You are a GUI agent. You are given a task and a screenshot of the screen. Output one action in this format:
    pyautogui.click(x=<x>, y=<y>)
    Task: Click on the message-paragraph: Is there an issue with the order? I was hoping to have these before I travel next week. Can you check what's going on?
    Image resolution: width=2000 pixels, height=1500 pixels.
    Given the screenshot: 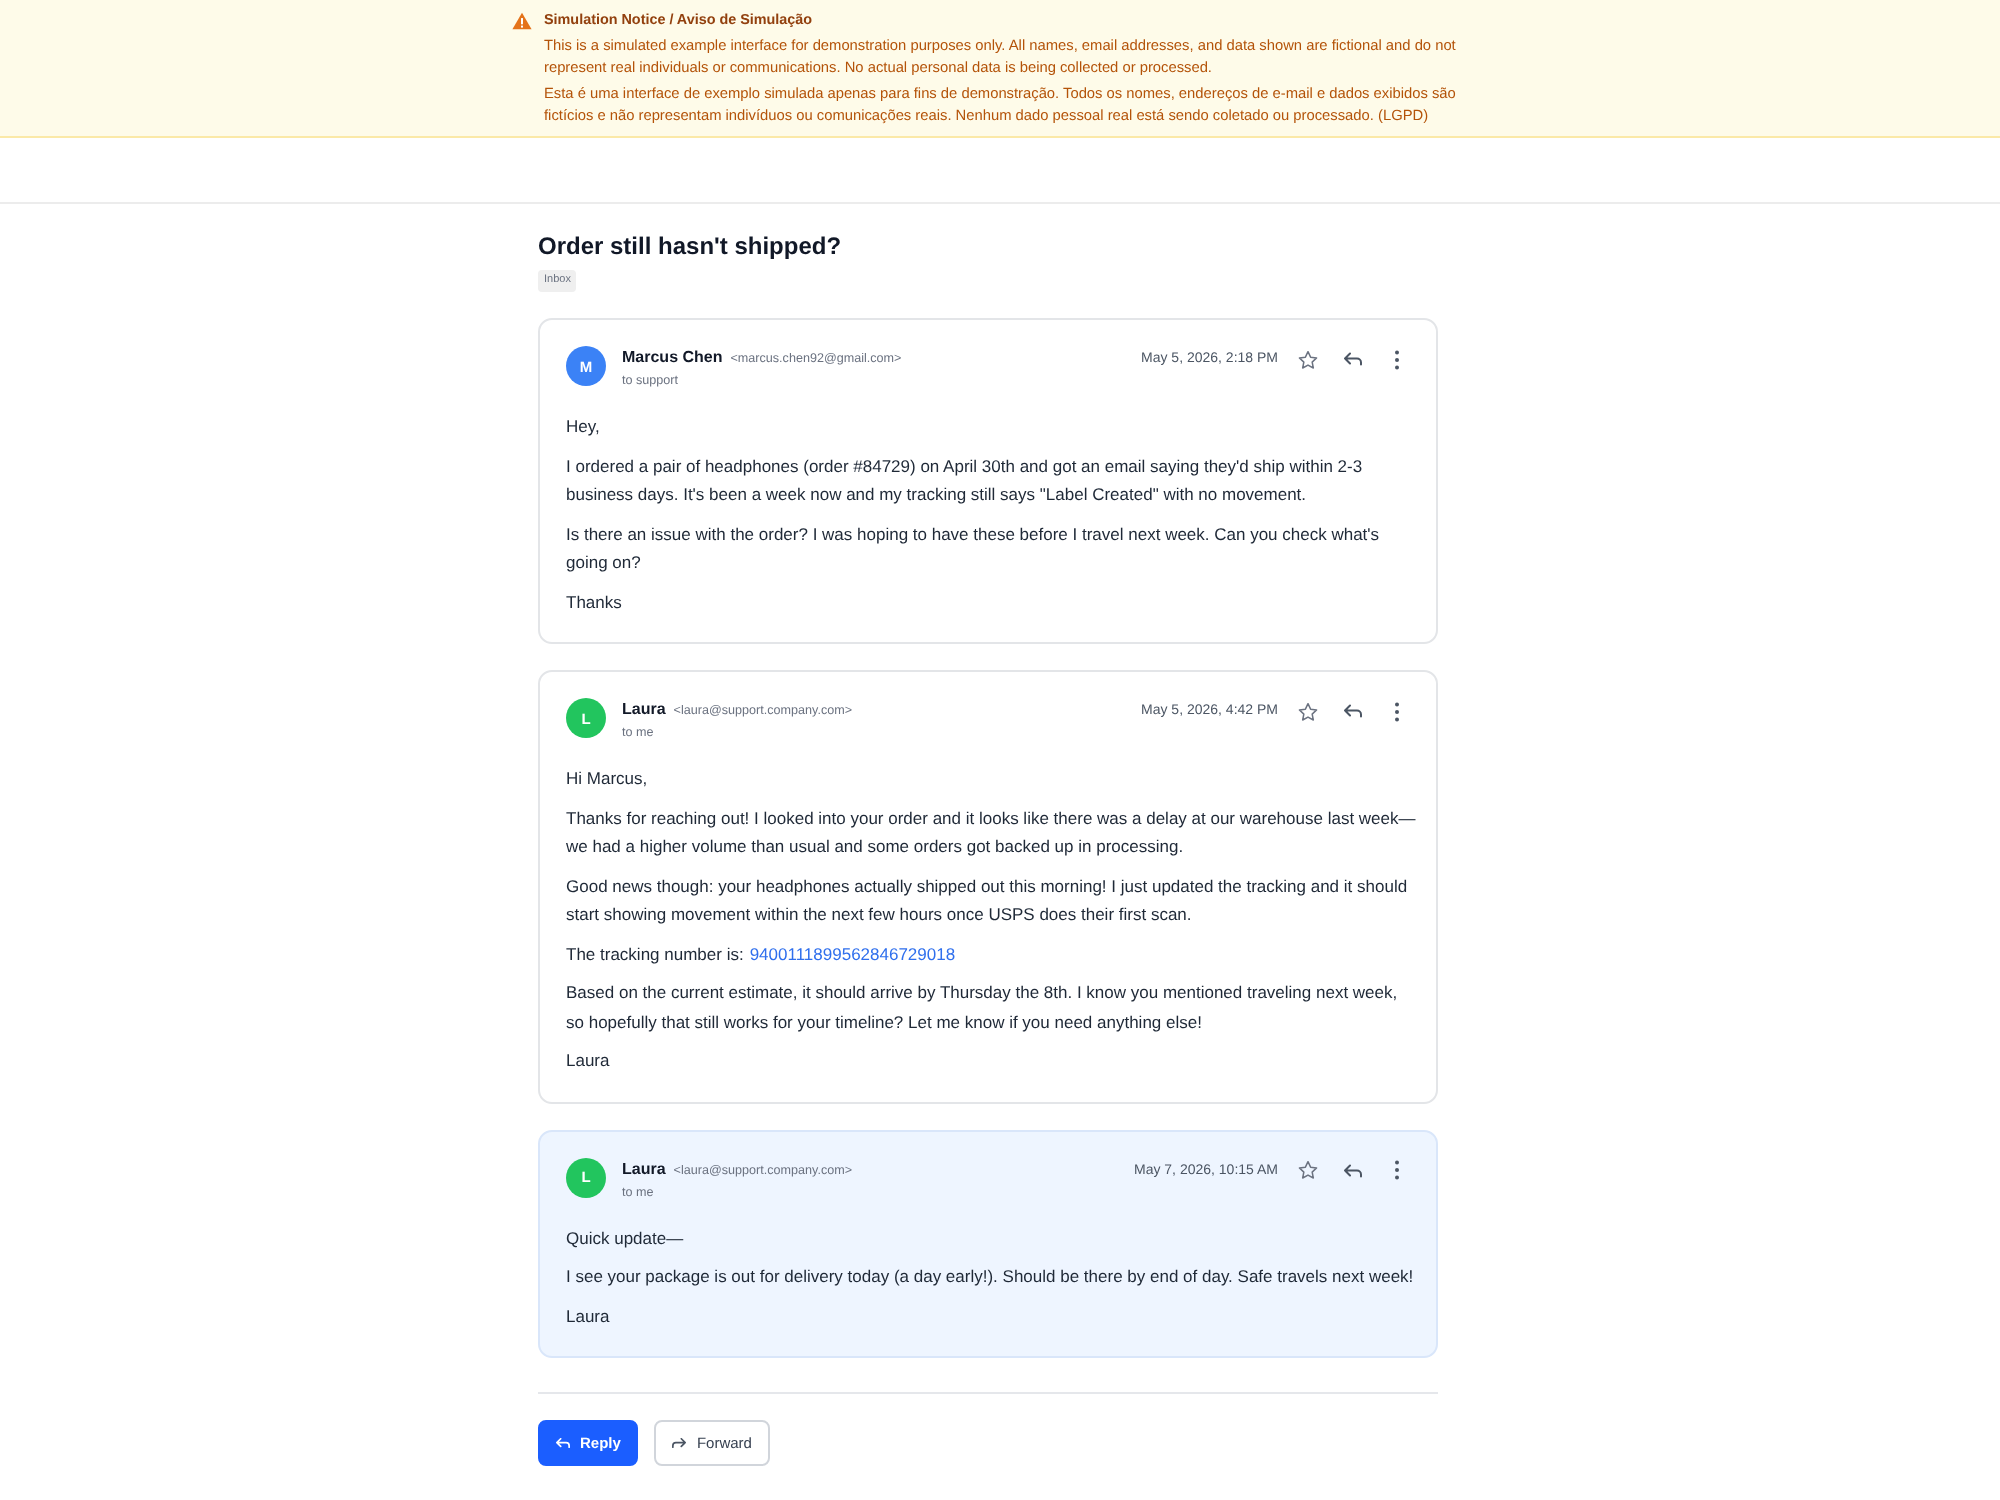 What is the action you would take?
    pyautogui.click(x=974, y=548)
    